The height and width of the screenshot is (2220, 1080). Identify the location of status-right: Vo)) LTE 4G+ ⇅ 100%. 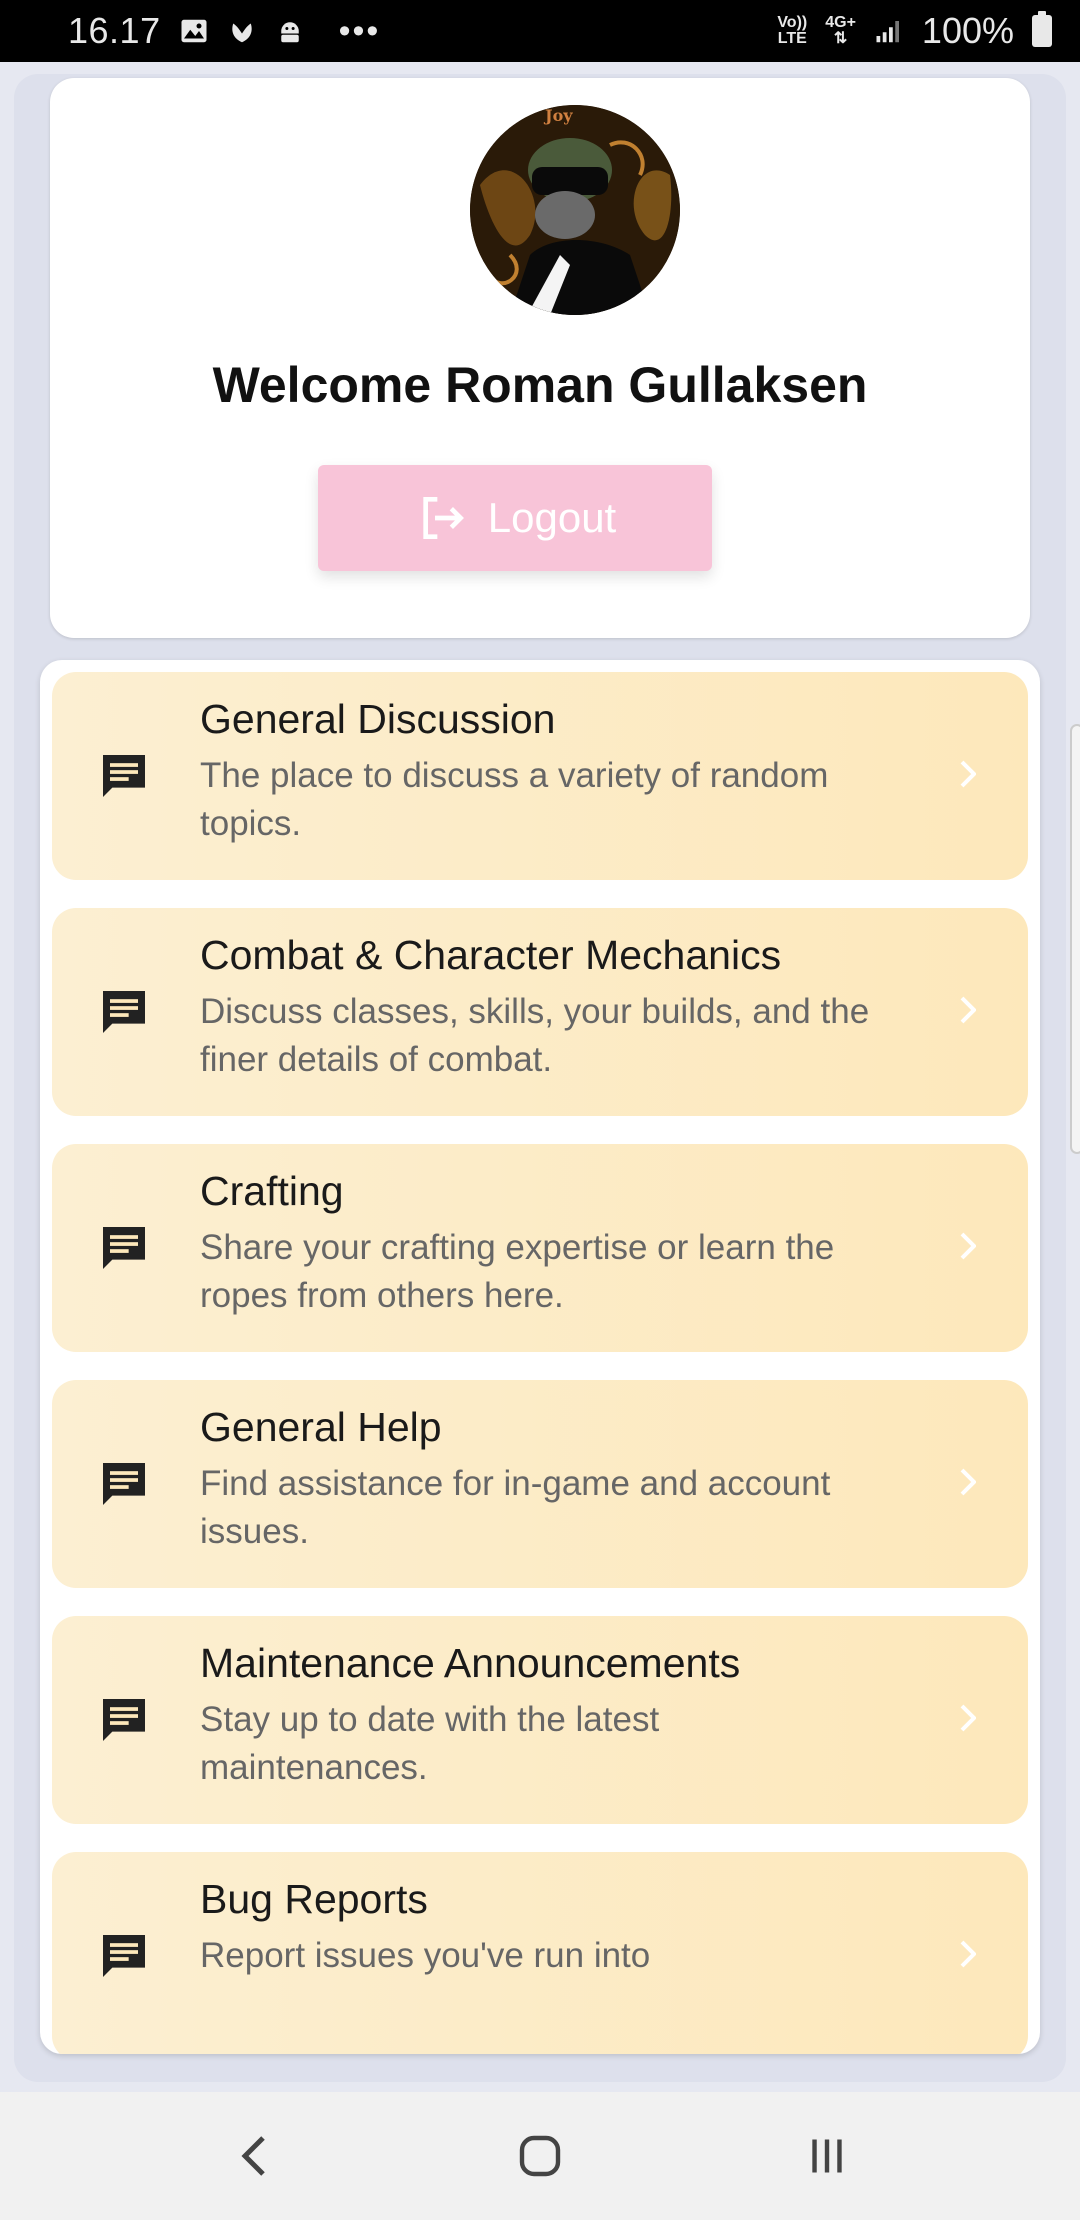
(914, 31).